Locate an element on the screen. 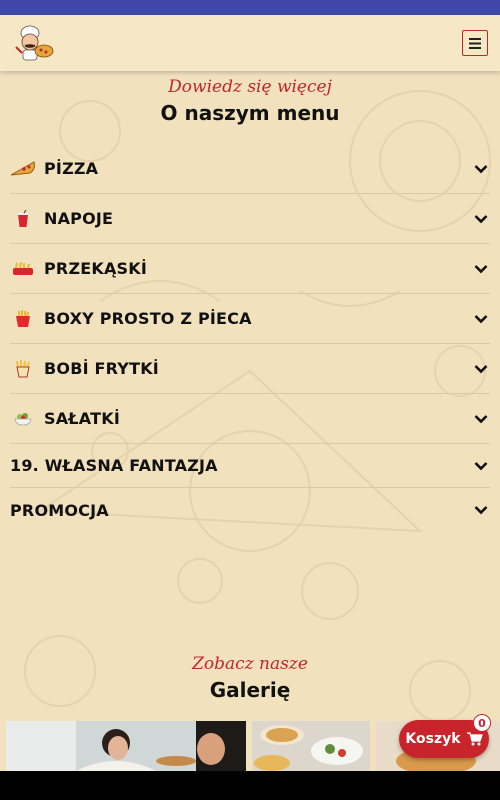  hamburger-icon is located at coordinates (475, 43).